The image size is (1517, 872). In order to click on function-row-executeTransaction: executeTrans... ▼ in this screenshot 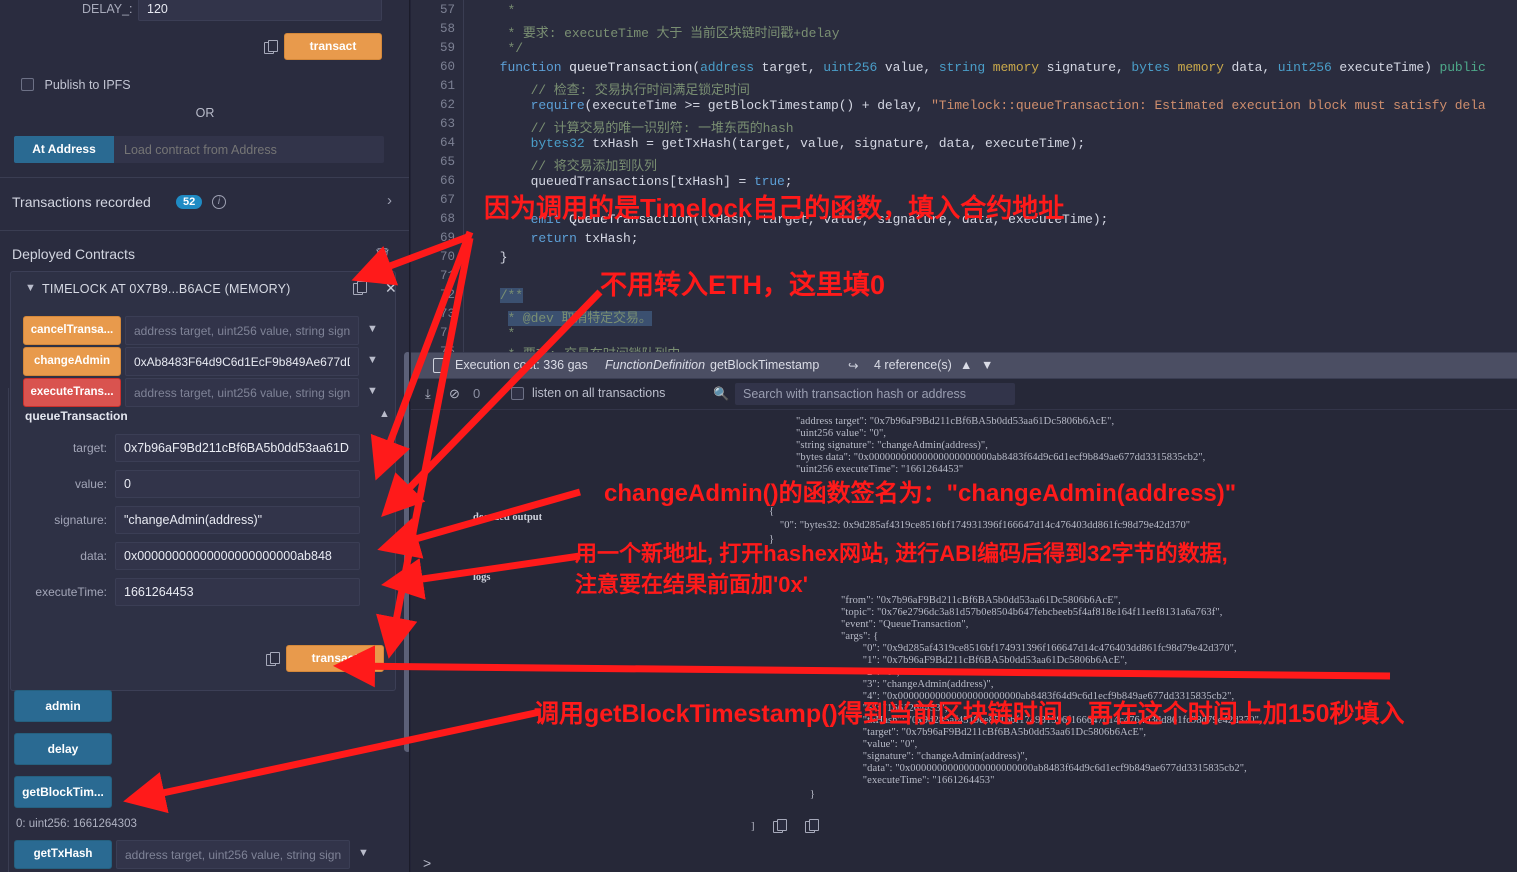, I will do `click(204, 393)`.